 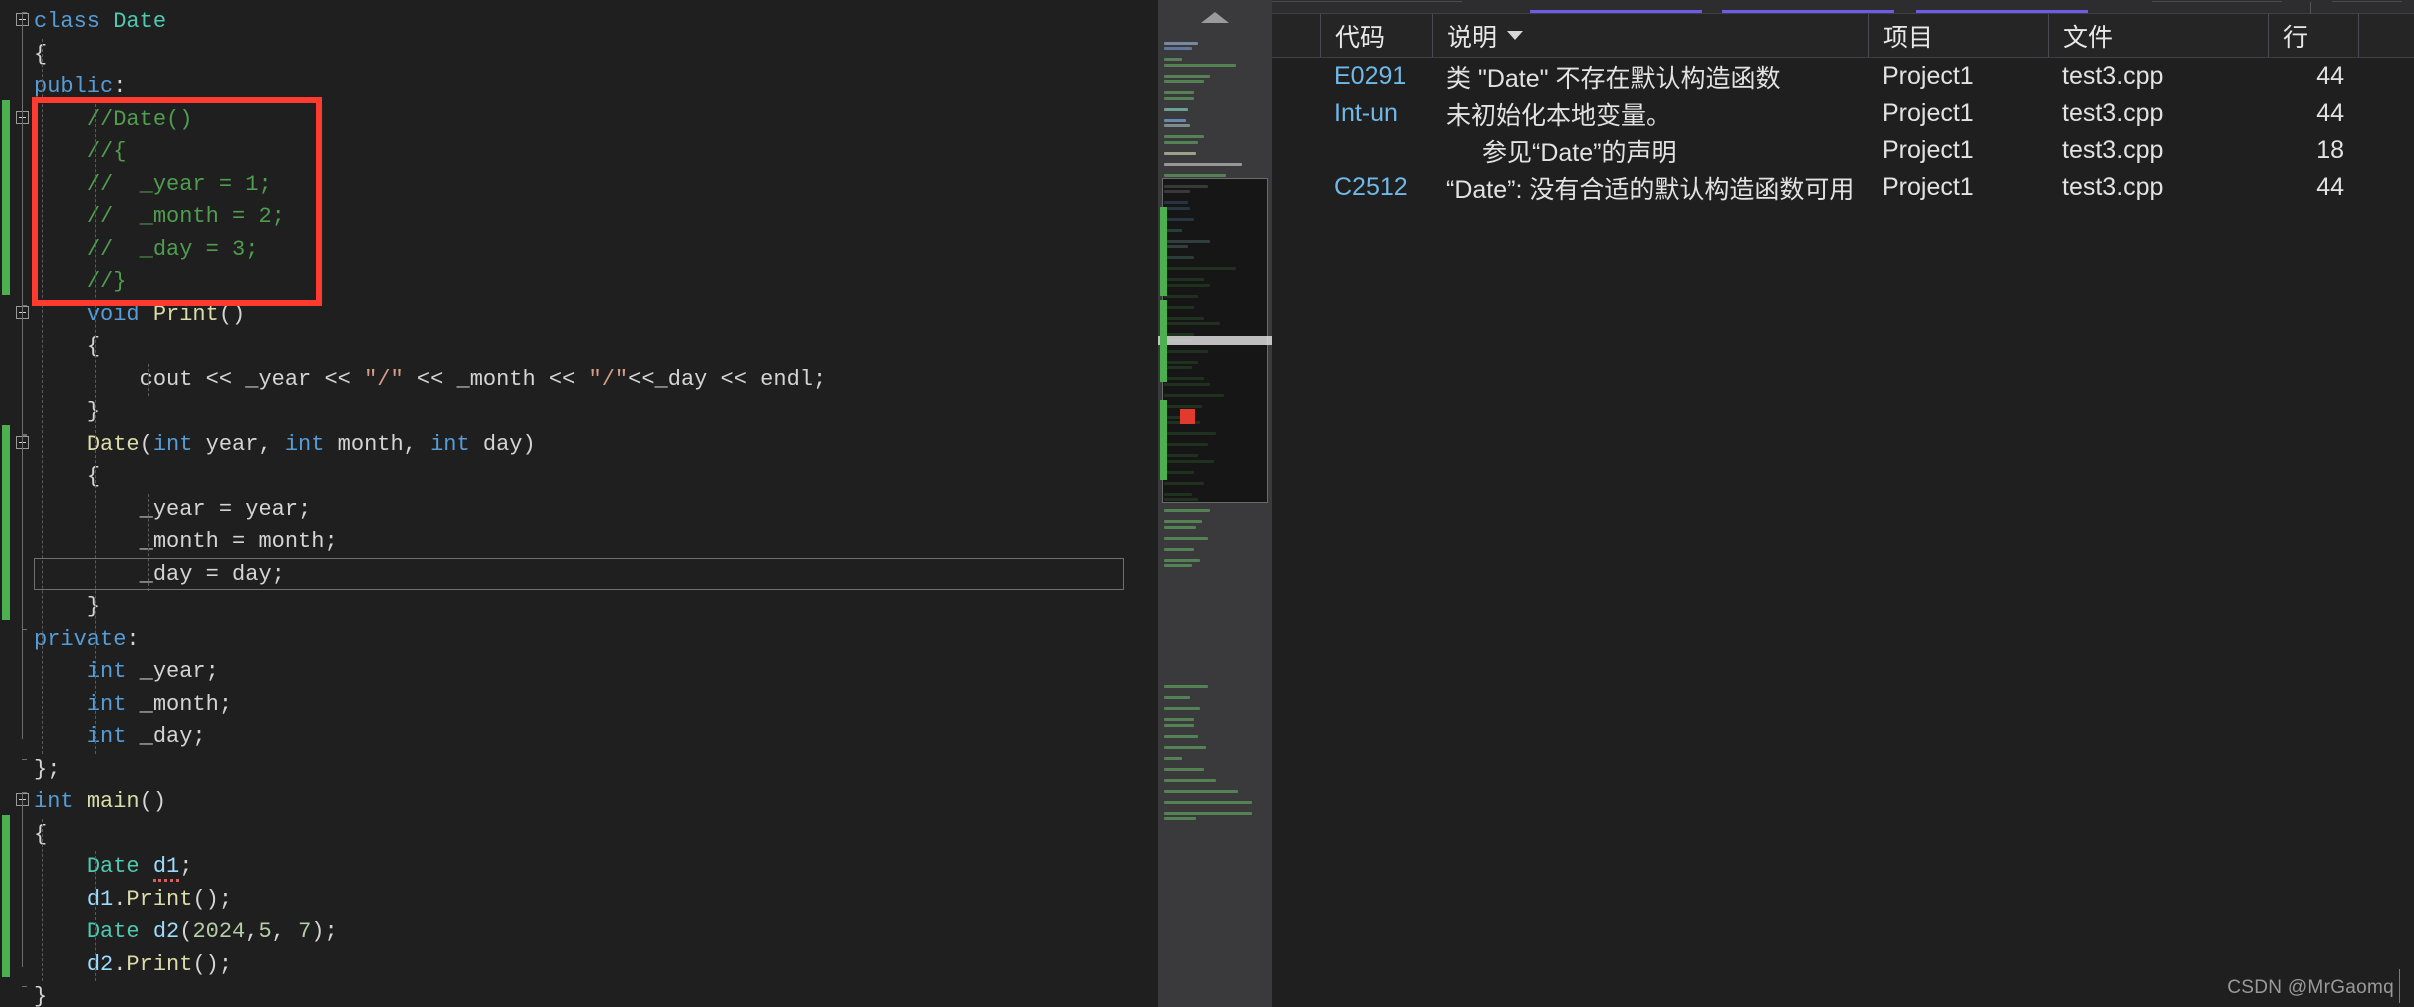 I want to click on code-line: };, so click(x=596, y=770).